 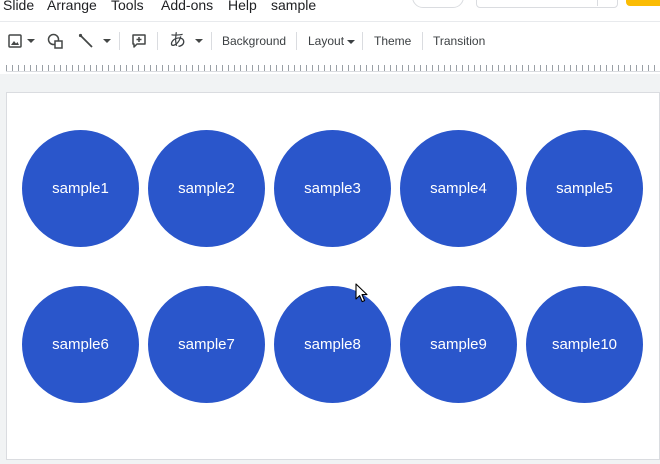 What do you see at coordinates (330, 67) in the screenshot?
I see `horizontal-ruler` at bounding box center [330, 67].